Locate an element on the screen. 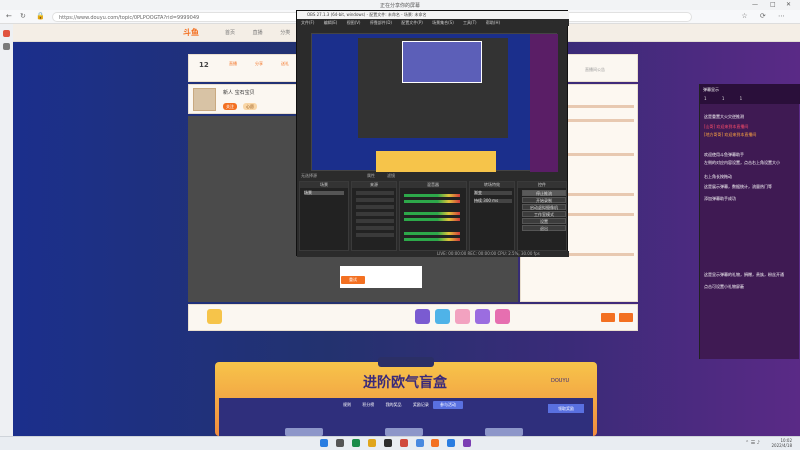  nav-home: 首页 is located at coordinates (230, 33).